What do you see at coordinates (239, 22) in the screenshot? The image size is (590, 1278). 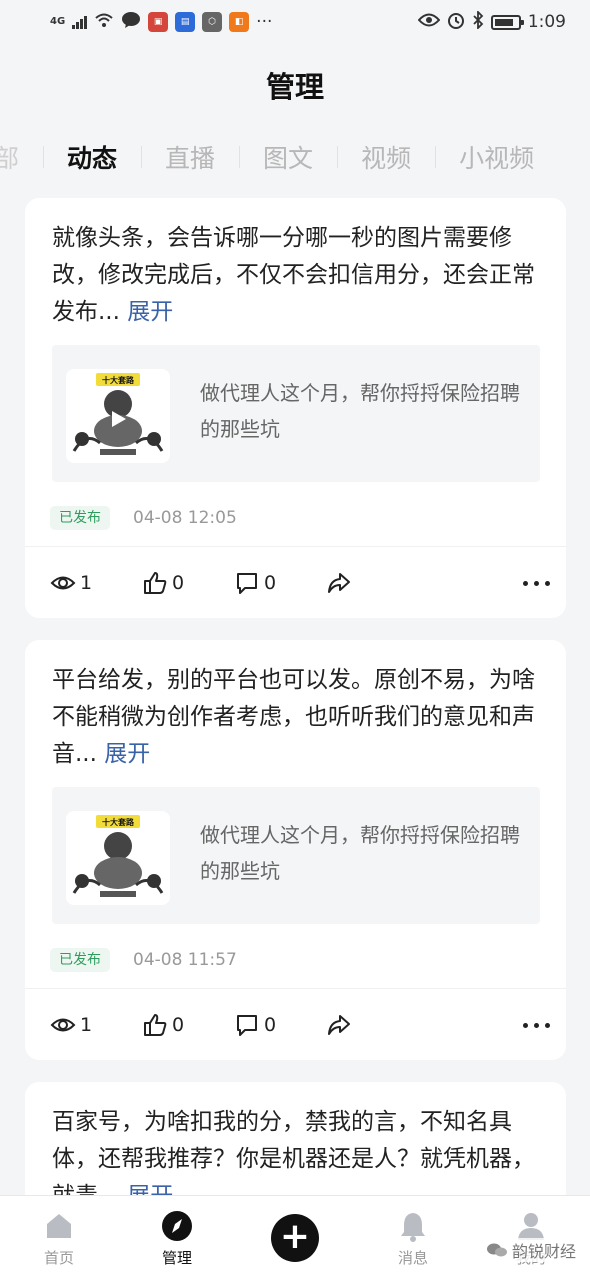 I see `orange-app-icon: ◧` at bounding box center [239, 22].